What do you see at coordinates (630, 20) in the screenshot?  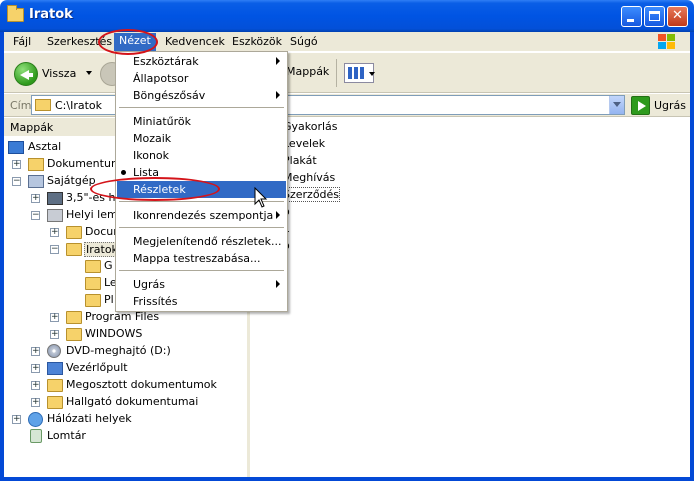 I see `minimize-icon` at bounding box center [630, 20].